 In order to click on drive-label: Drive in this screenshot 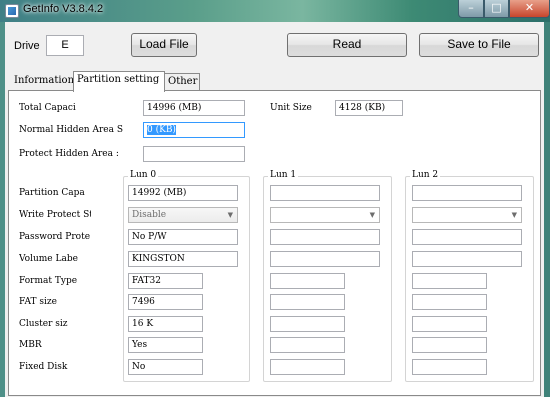, I will do `click(27, 46)`.